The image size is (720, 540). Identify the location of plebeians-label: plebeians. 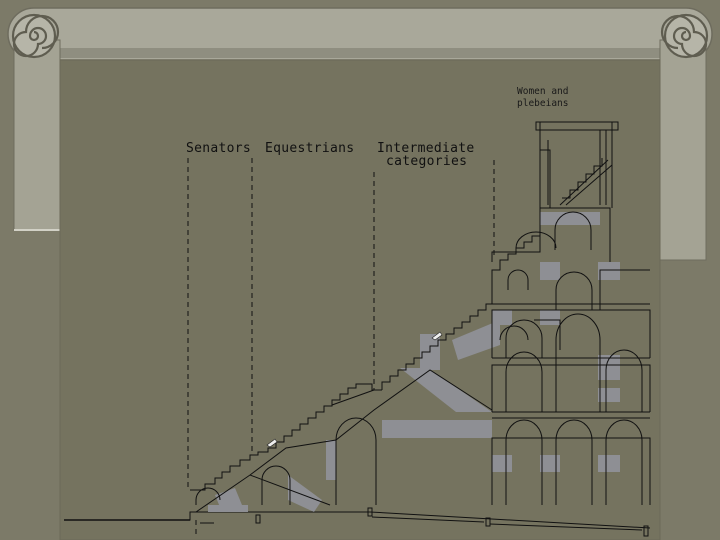
(543, 103).